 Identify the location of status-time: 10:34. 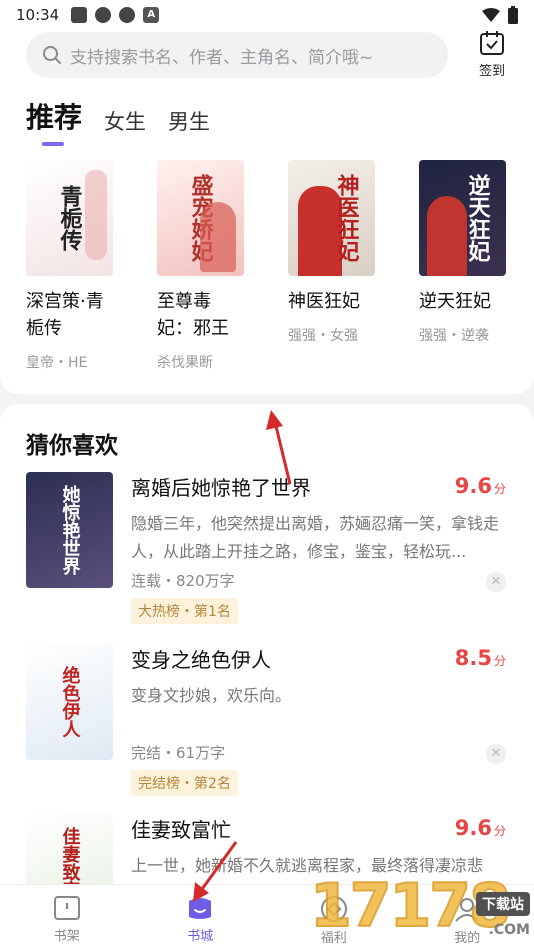
(38, 15).